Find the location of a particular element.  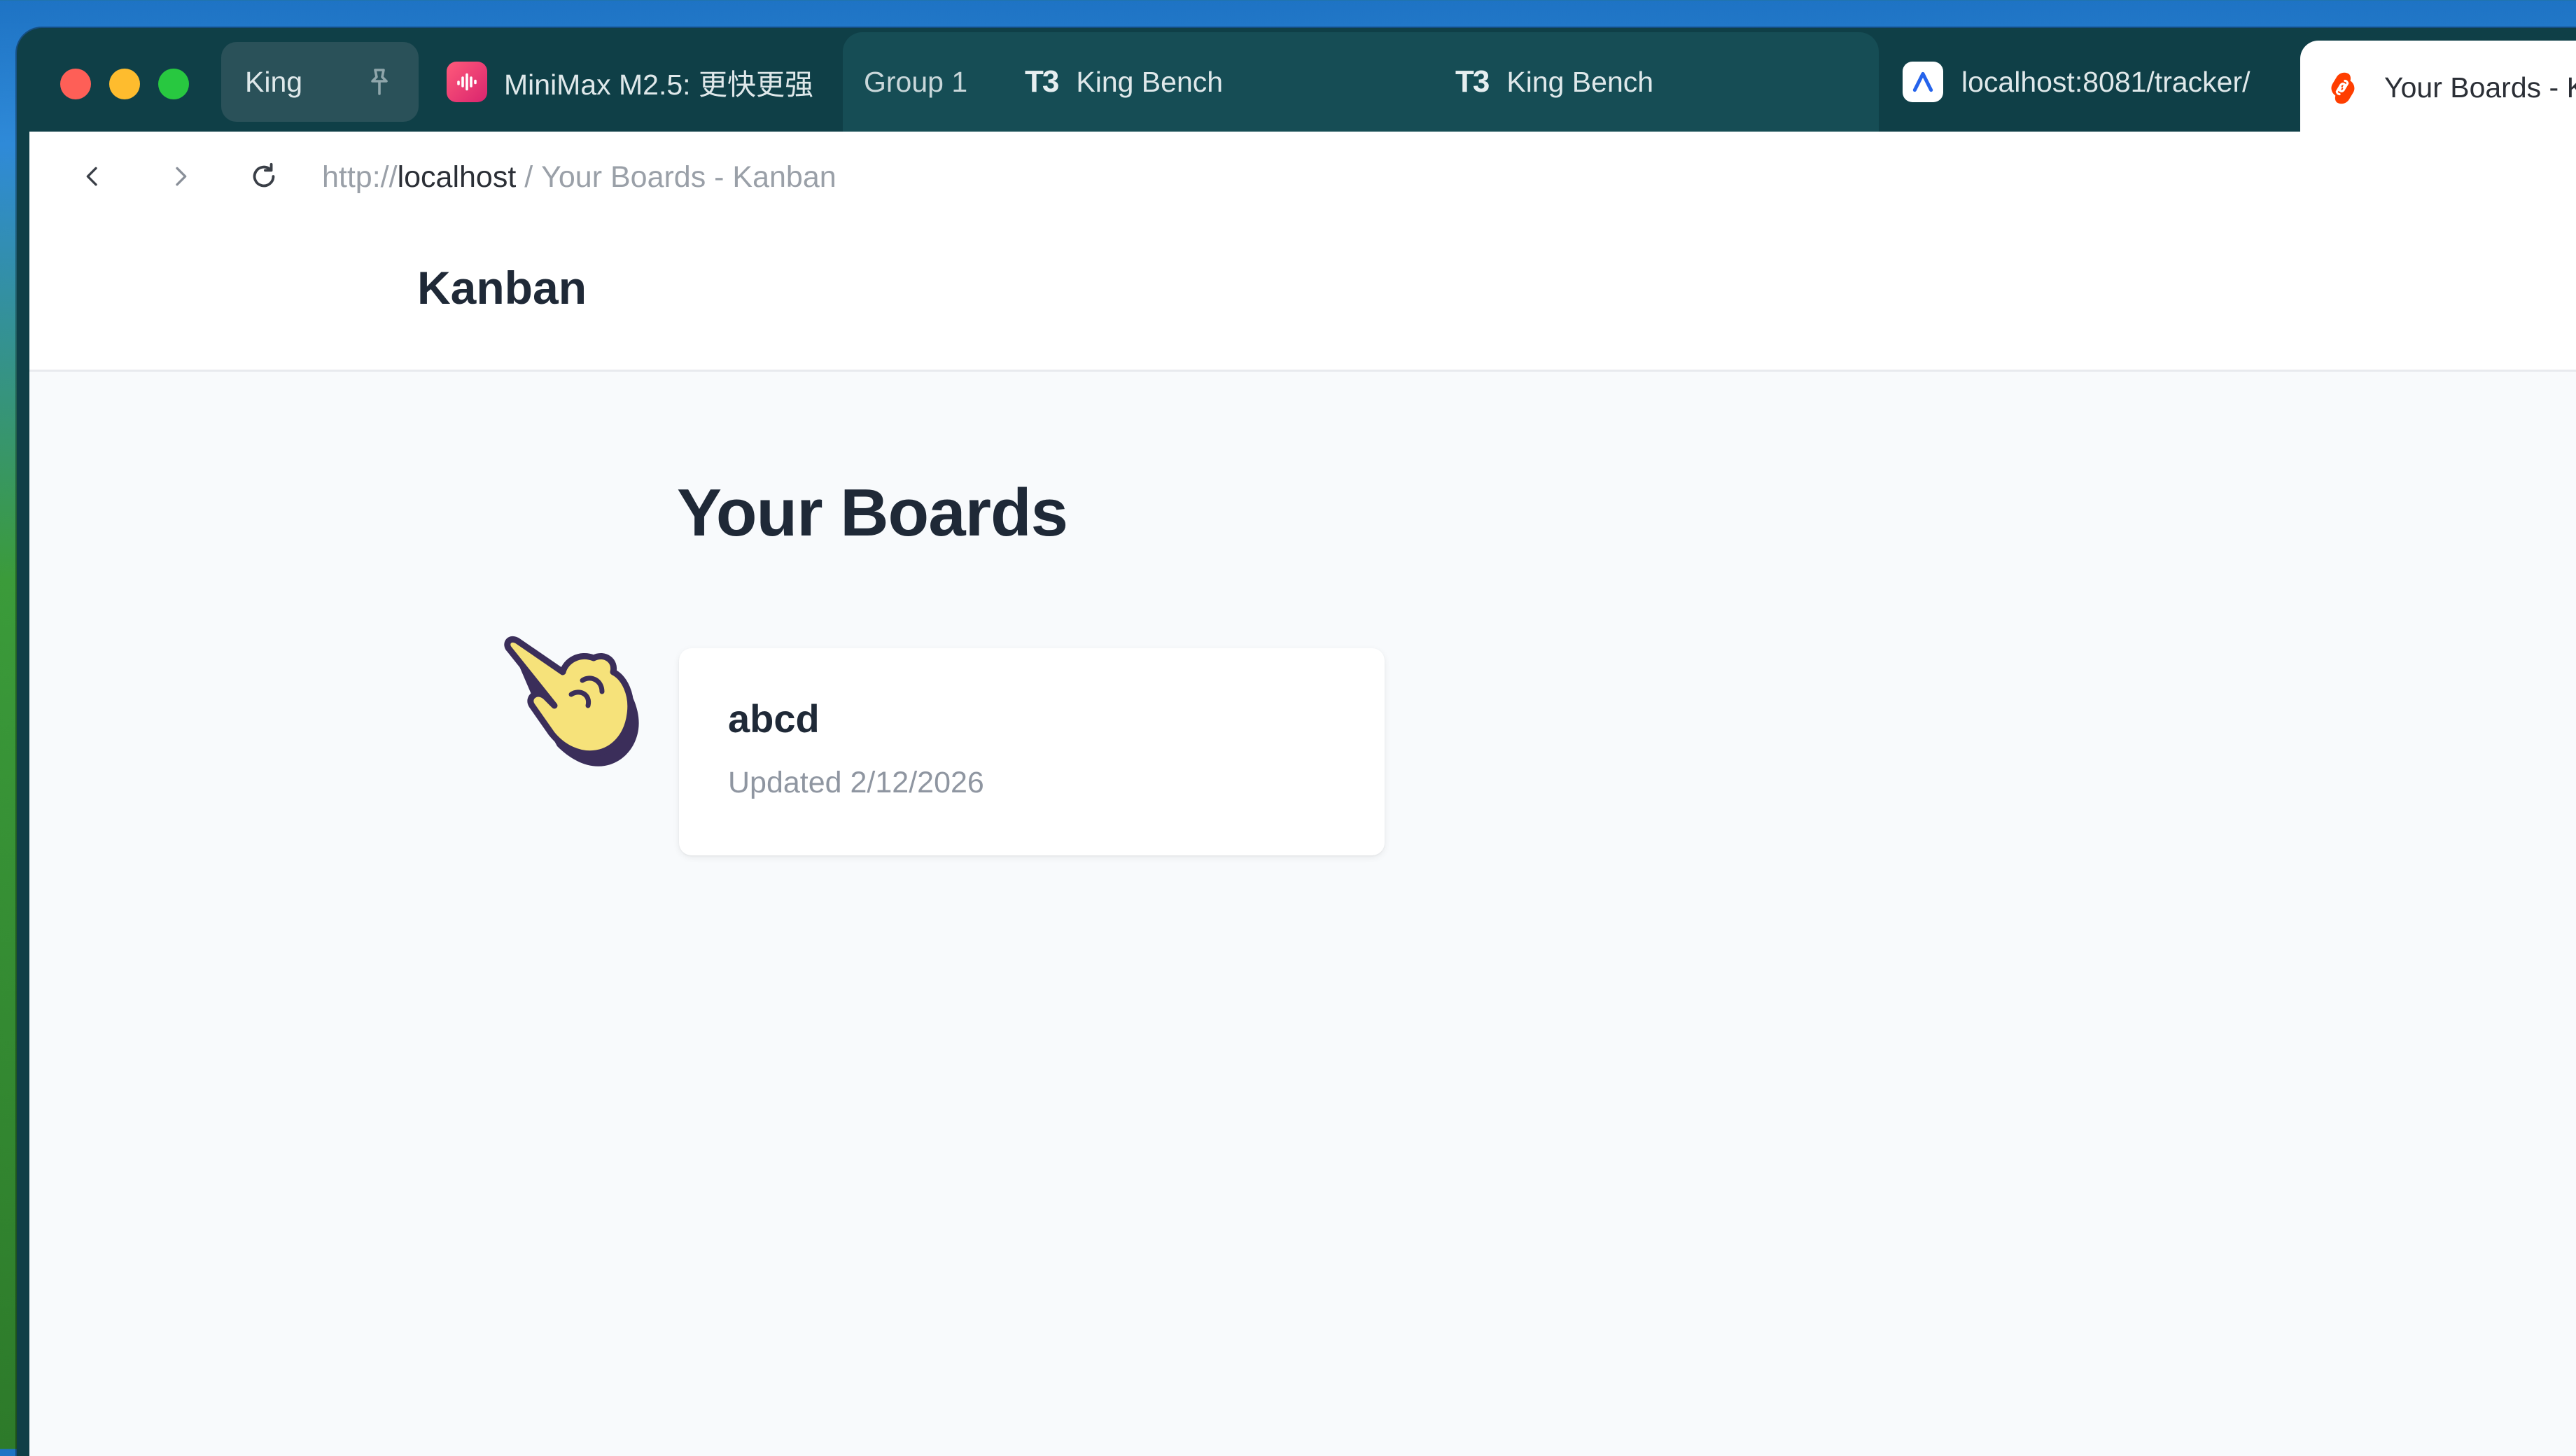

tab-king: King is located at coordinates (320, 82).